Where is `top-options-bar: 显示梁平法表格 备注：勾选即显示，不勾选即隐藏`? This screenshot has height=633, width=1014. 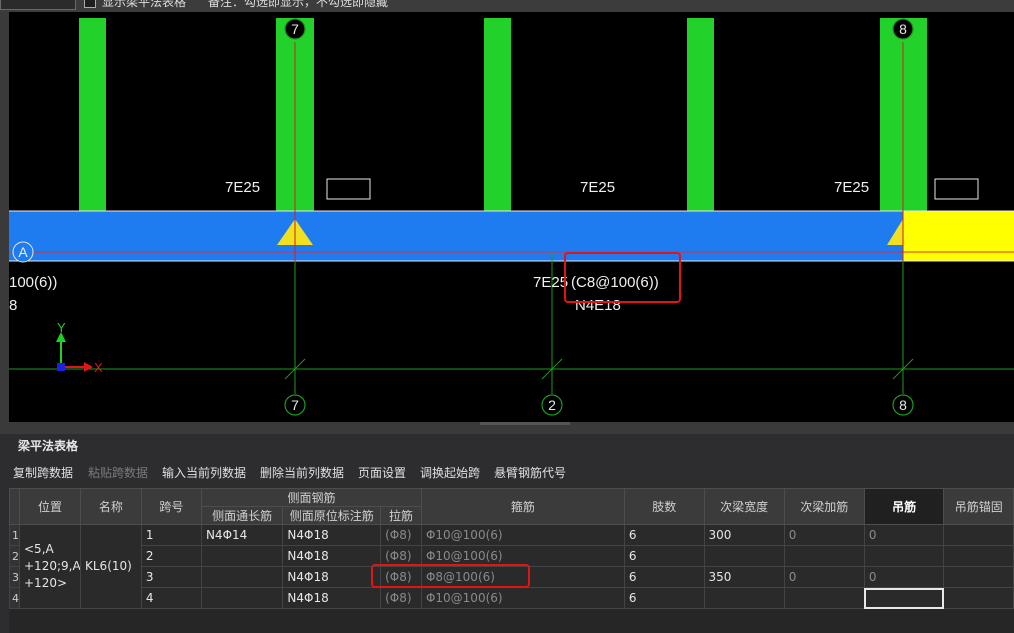
top-options-bar: 显示梁平法表格 备注：勾选即显示，不勾选即隐藏 is located at coordinates (507, 6).